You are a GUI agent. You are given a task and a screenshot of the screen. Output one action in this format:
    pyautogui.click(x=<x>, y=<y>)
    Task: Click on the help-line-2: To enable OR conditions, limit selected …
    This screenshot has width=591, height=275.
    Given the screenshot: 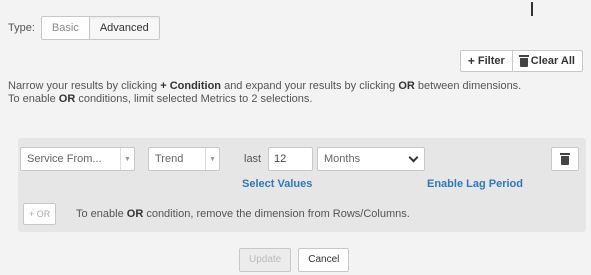 What is the action you would take?
    pyautogui.click(x=160, y=99)
    